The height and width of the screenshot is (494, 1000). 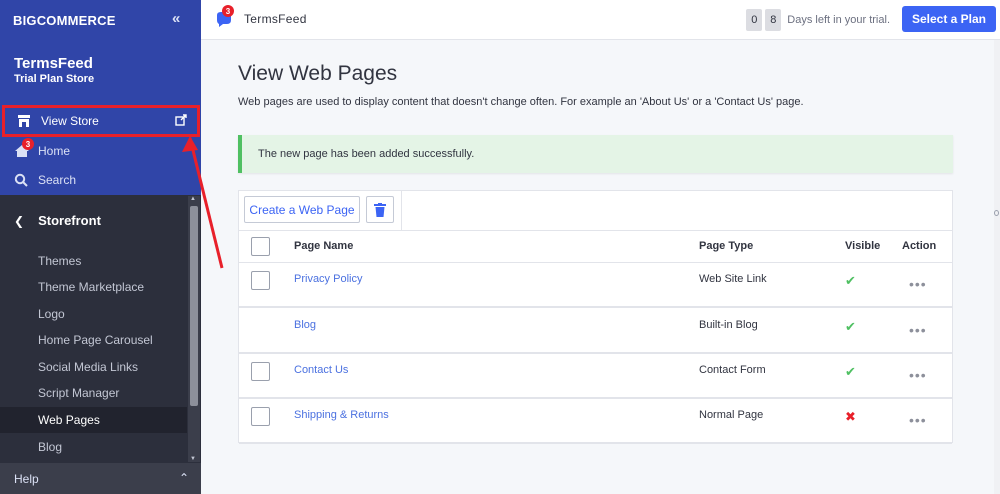 What do you see at coordinates (731, 415) in the screenshot?
I see `page-type: Normal Page` at bounding box center [731, 415].